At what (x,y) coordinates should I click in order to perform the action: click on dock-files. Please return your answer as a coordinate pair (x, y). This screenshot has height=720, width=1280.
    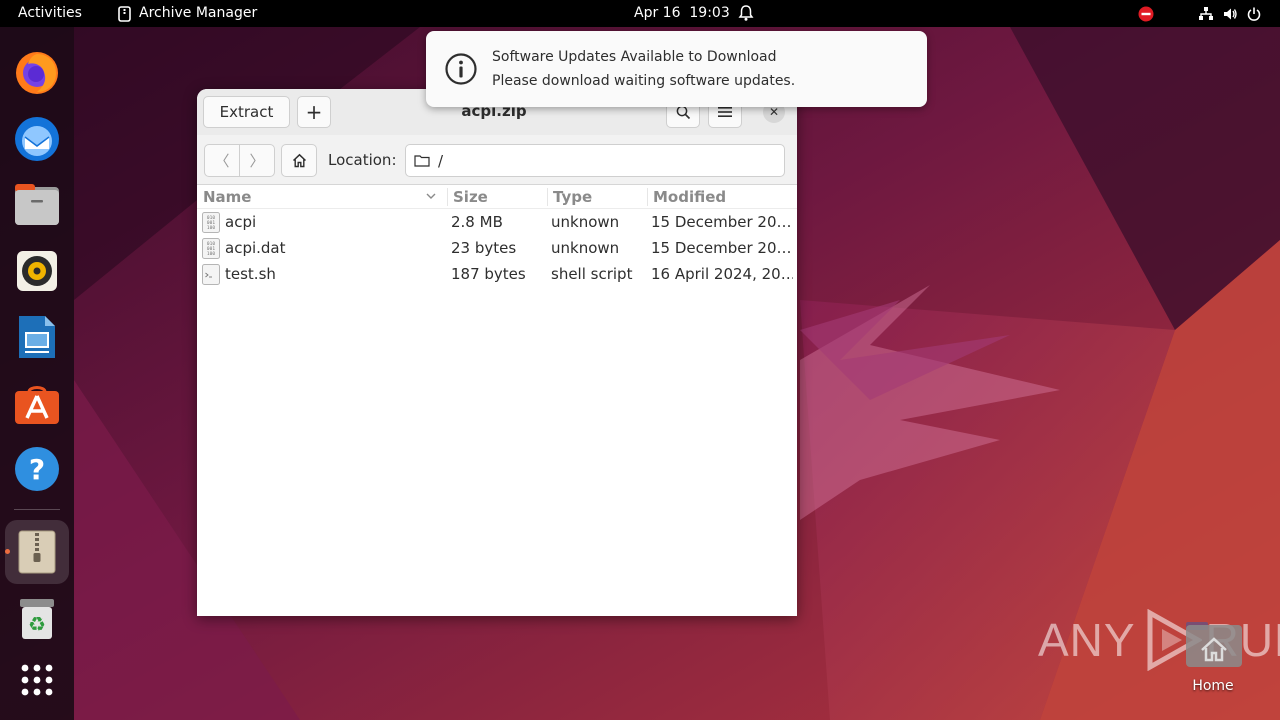
    Looking at the image, I should click on (37, 205).